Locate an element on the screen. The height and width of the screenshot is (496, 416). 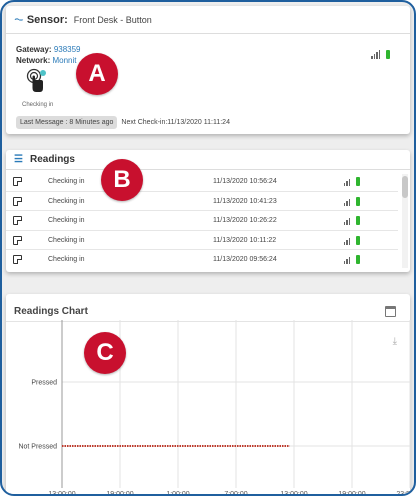
reading-date: 11/13/2020 10:41:23 is located at coordinates (245, 201).